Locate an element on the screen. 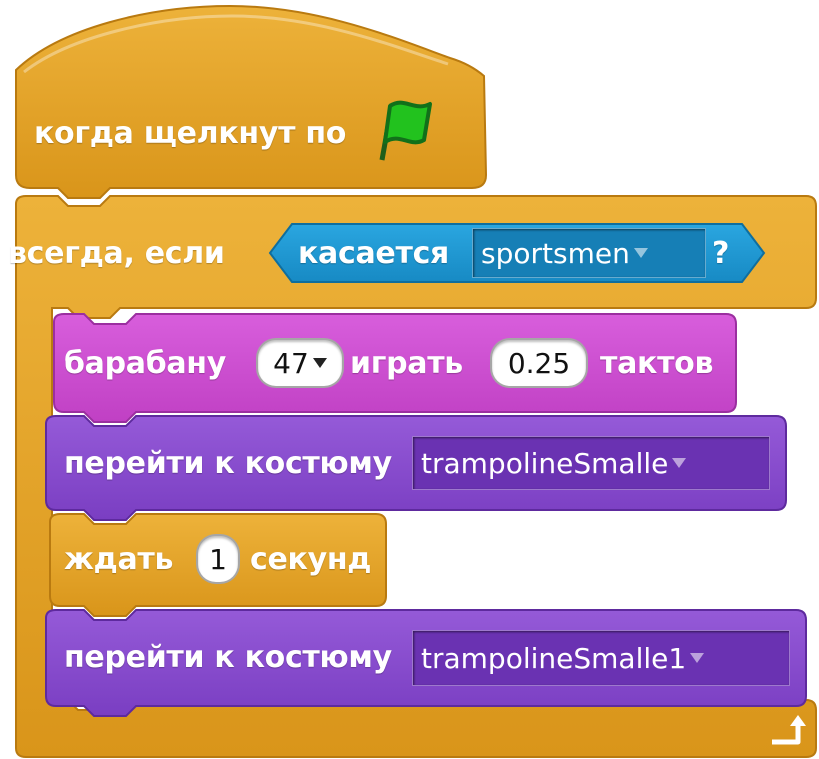  loop-arrow-icon is located at coordinates (789, 730).